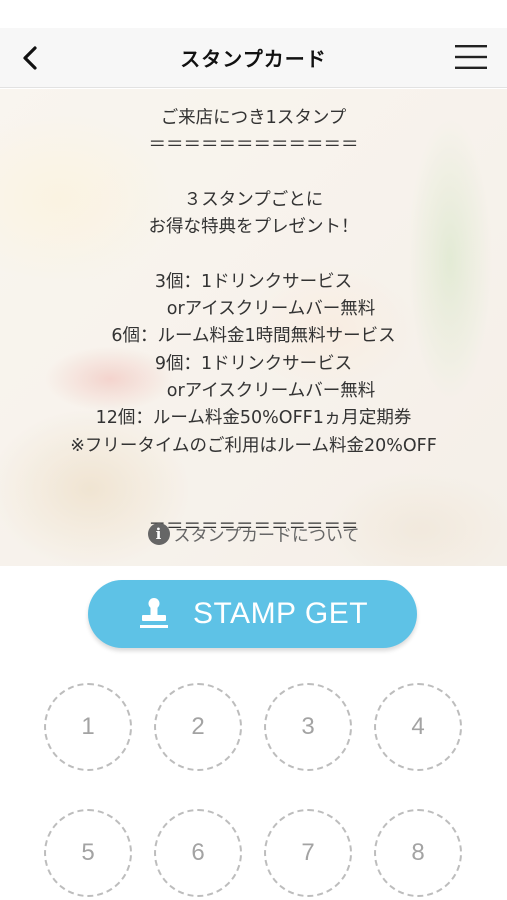  Describe the element at coordinates (253, 281) in the screenshot. I see `info-line: 3個：1ドリンクサービス` at that location.